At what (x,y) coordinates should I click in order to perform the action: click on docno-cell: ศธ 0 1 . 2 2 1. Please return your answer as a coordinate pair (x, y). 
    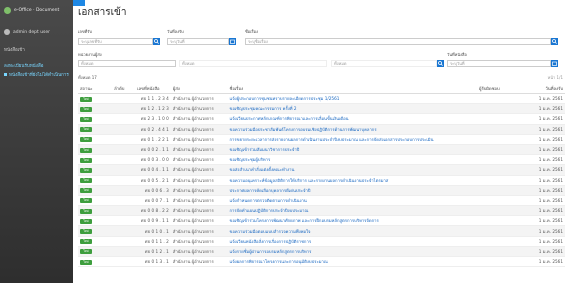
    Looking at the image, I should click on (153, 139).